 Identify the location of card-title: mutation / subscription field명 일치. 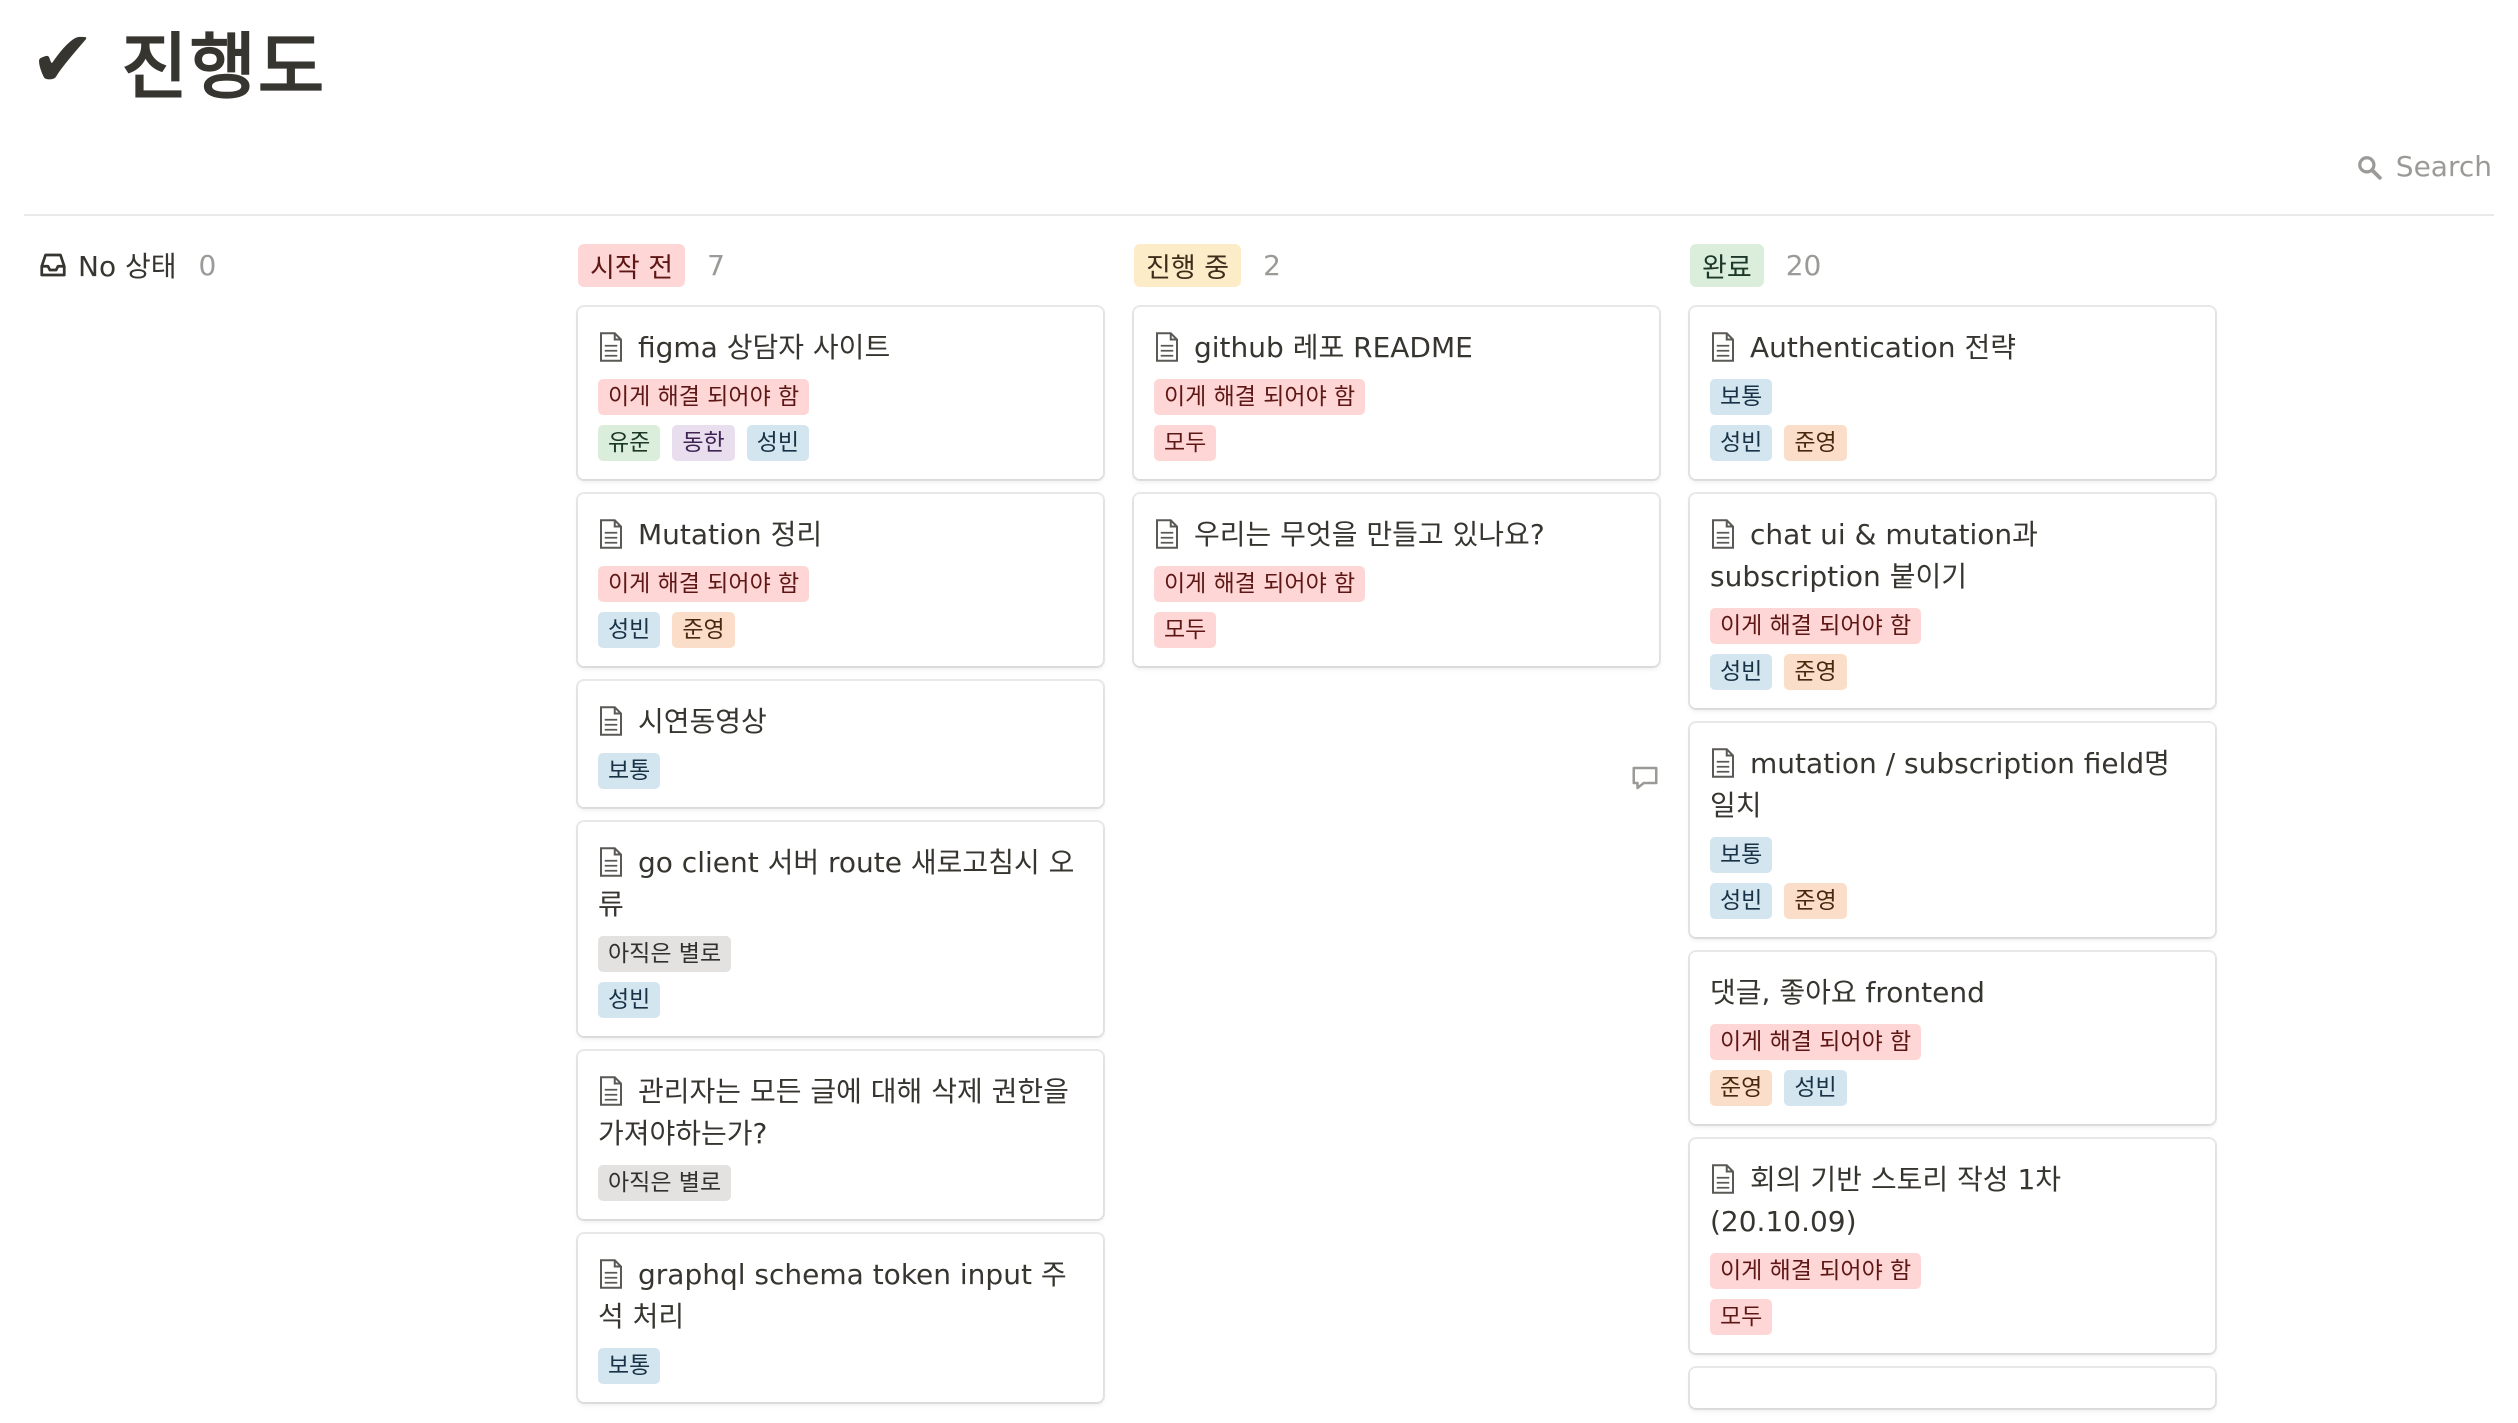
(1952, 785).